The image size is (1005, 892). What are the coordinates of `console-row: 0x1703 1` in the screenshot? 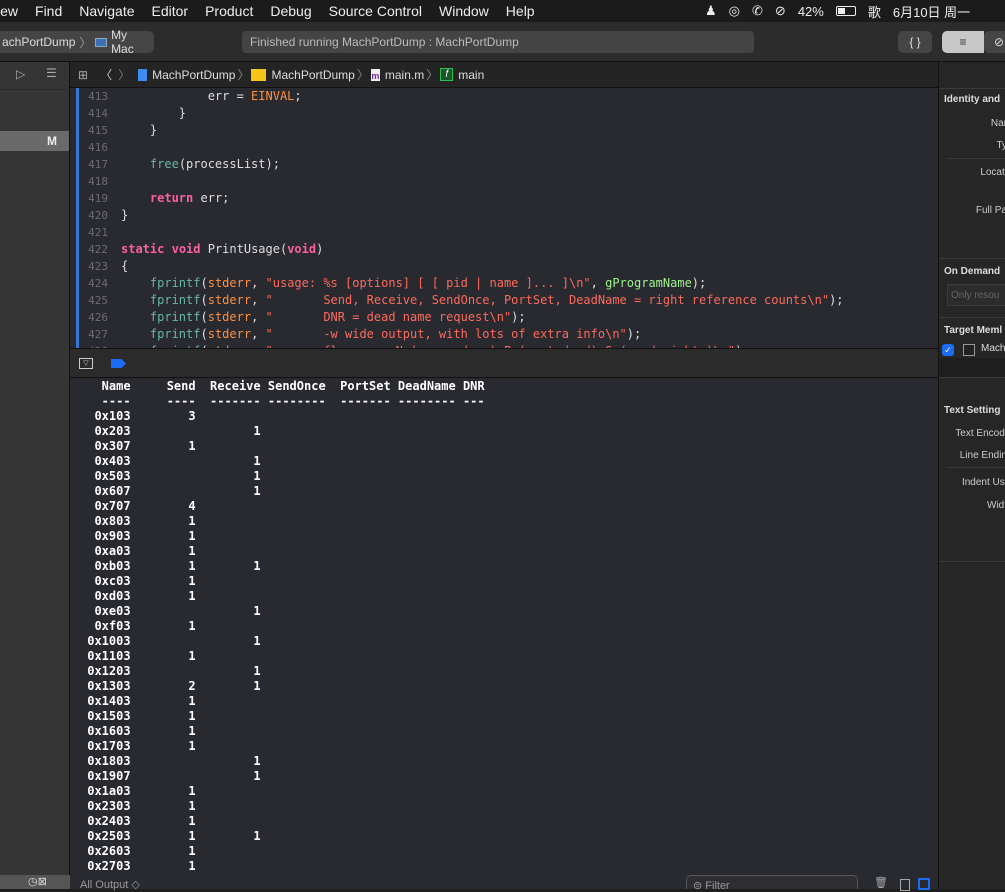 It's located at (509, 746).